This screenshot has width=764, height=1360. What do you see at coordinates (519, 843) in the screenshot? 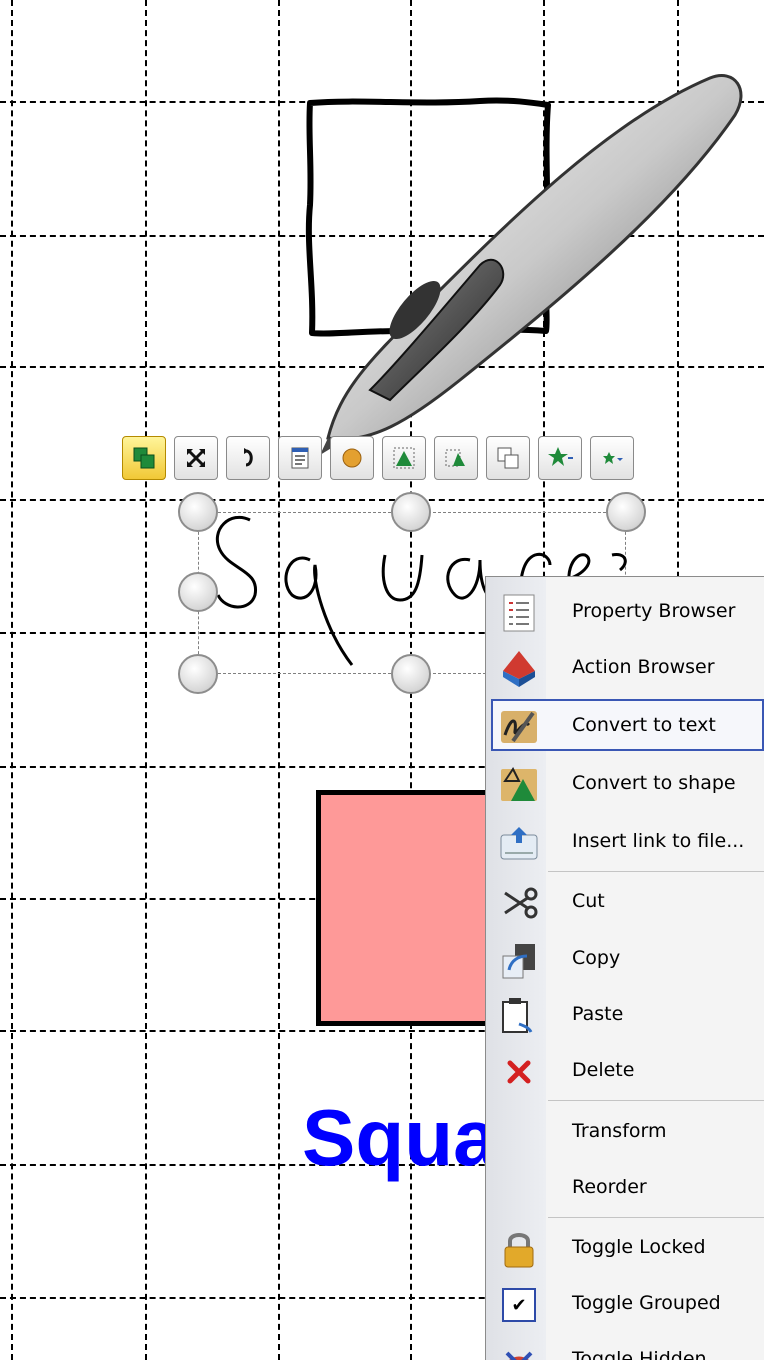
I see `insert-link-icon` at bounding box center [519, 843].